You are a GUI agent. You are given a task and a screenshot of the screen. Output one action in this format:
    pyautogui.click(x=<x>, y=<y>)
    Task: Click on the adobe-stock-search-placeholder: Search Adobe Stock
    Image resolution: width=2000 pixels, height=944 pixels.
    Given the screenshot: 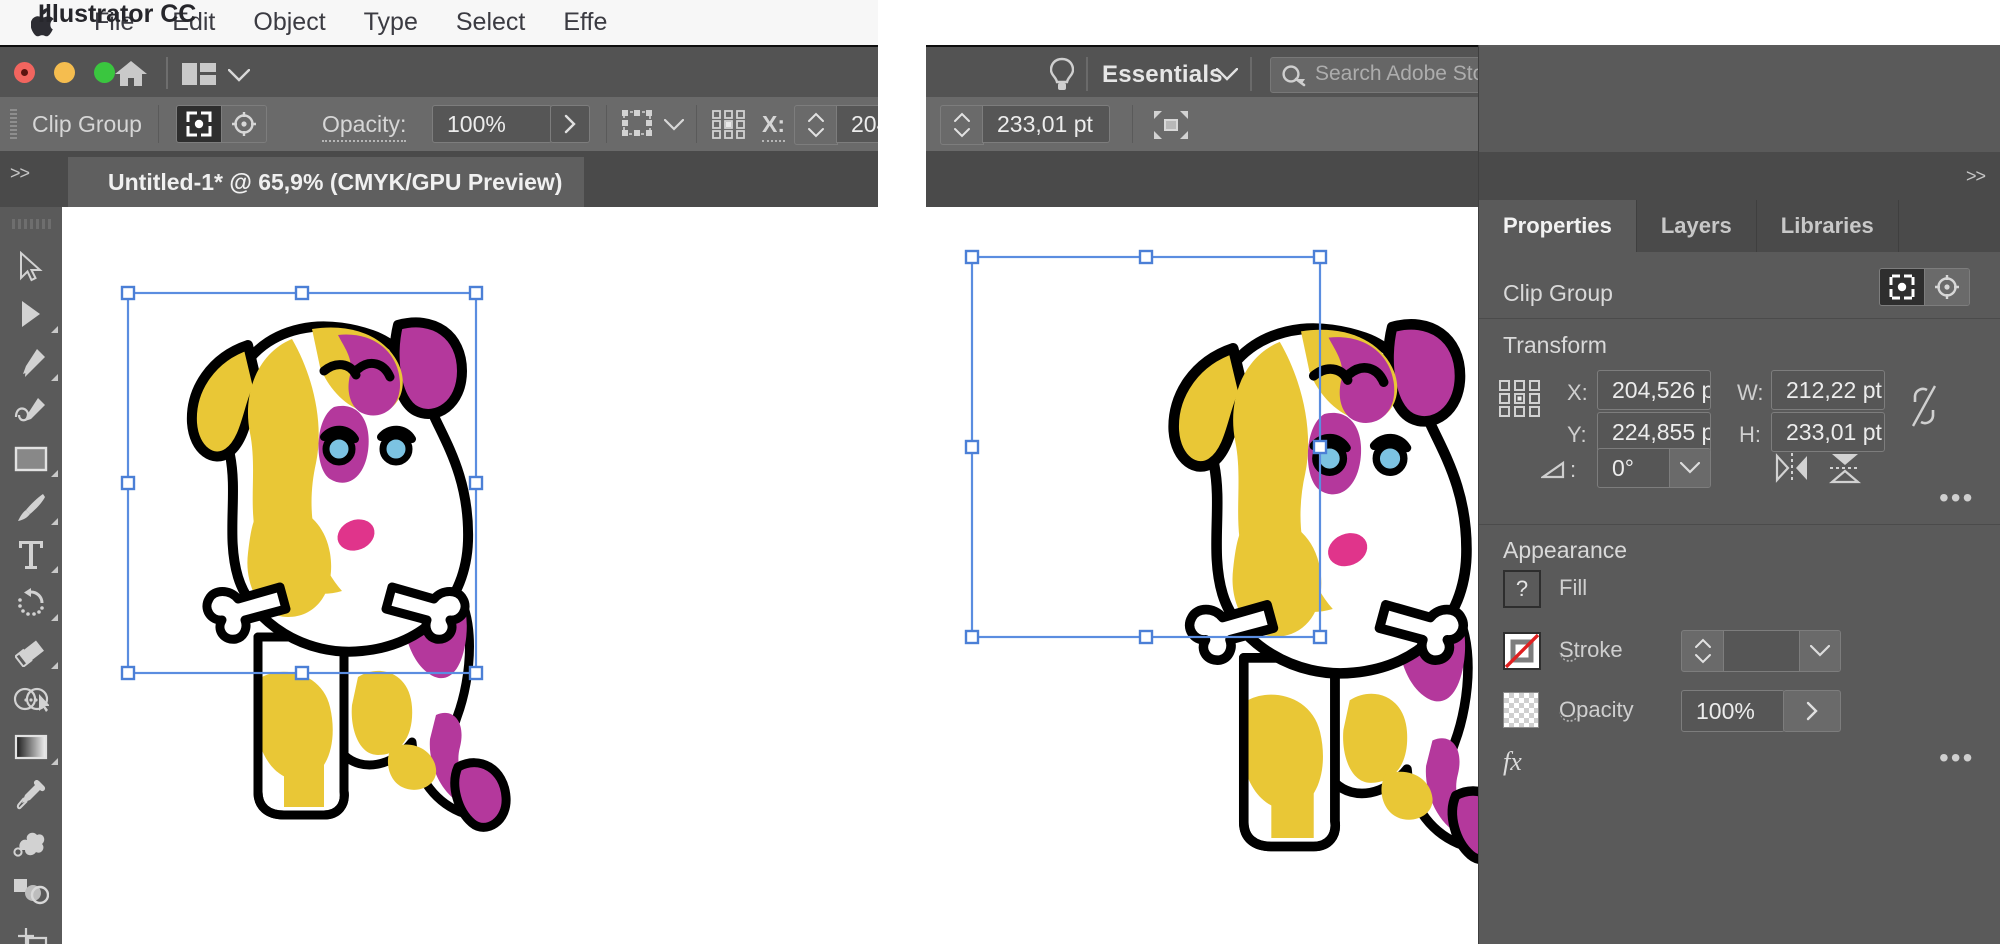 What is the action you would take?
    pyautogui.click(x=1410, y=73)
    